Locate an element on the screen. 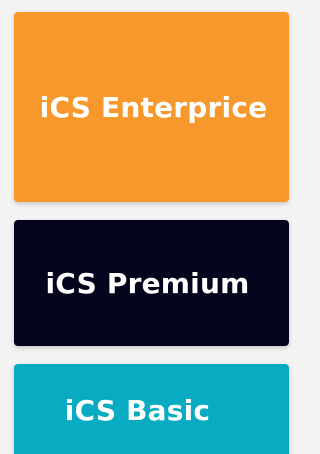 This screenshot has width=320, height=454. tier-label-premium: iCS Premium is located at coordinates (147, 283).